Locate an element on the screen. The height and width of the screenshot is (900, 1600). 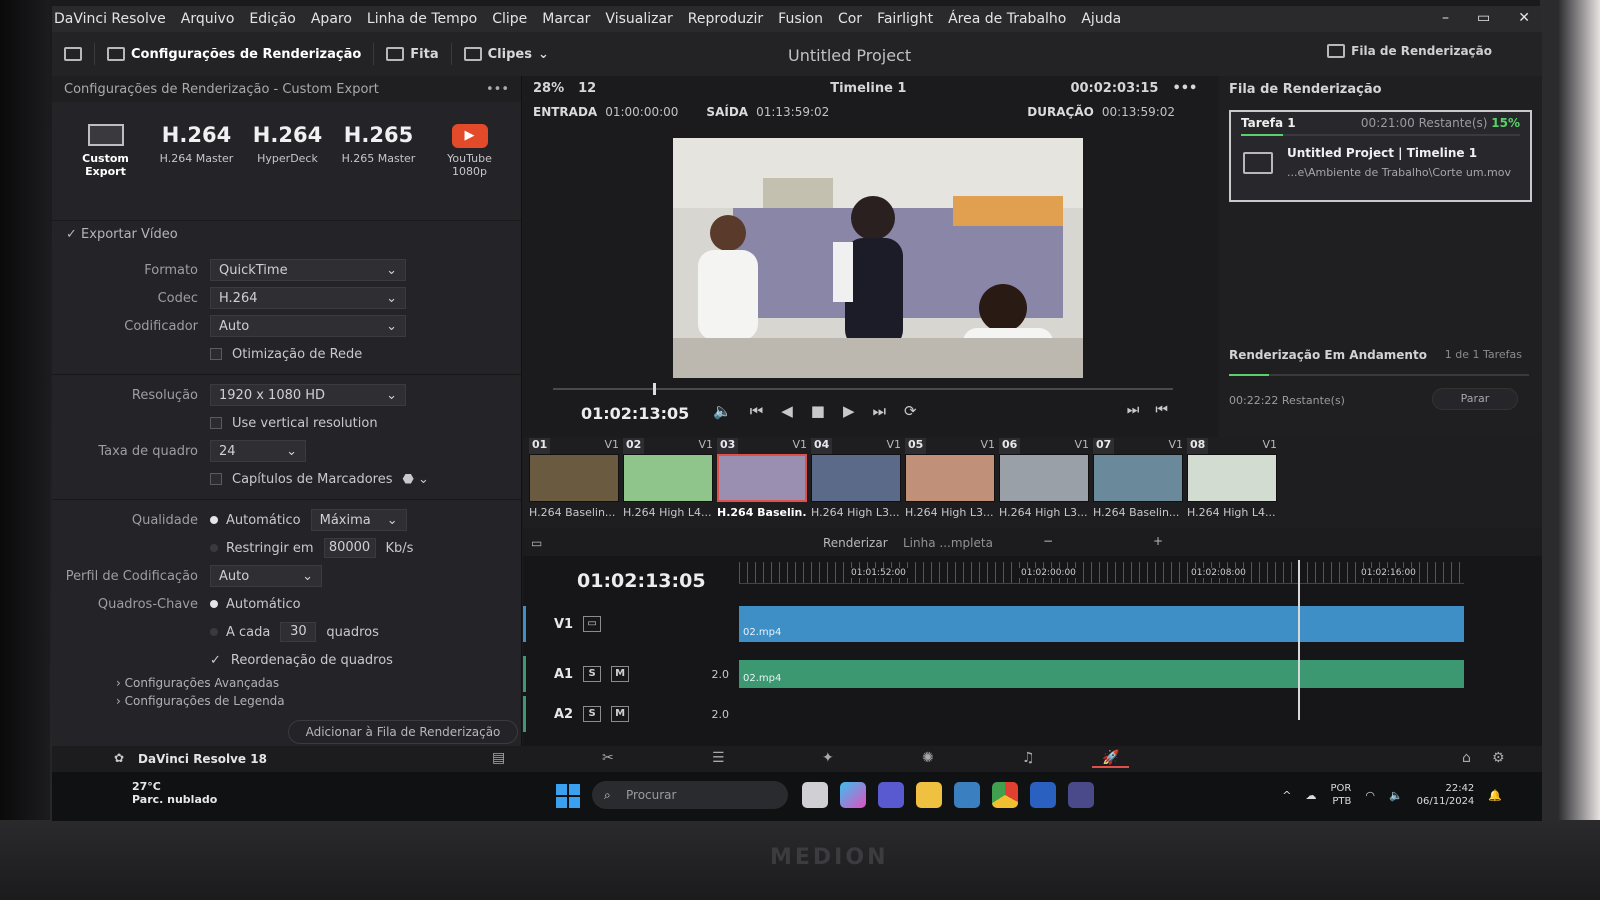
stop-render-button: Parar is located at coordinates (1475, 399).